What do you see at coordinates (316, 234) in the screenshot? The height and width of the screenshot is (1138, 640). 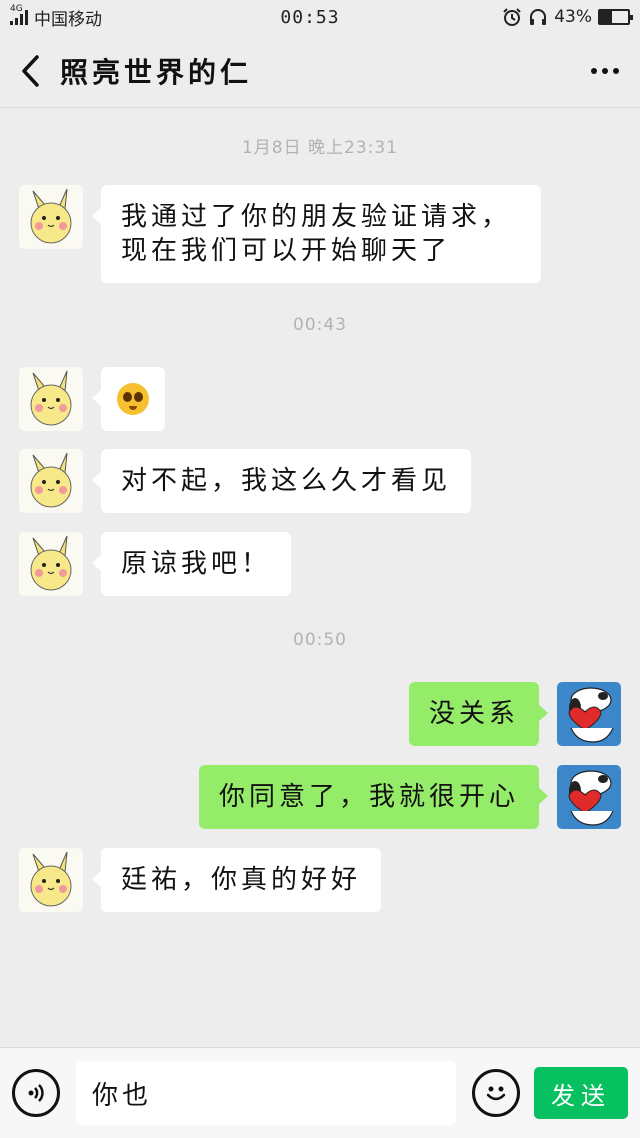 I see `message-bubble: 我通过了你的朋友验证请求，现在我们可以开始聊天了` at bounding box center [316, 234].